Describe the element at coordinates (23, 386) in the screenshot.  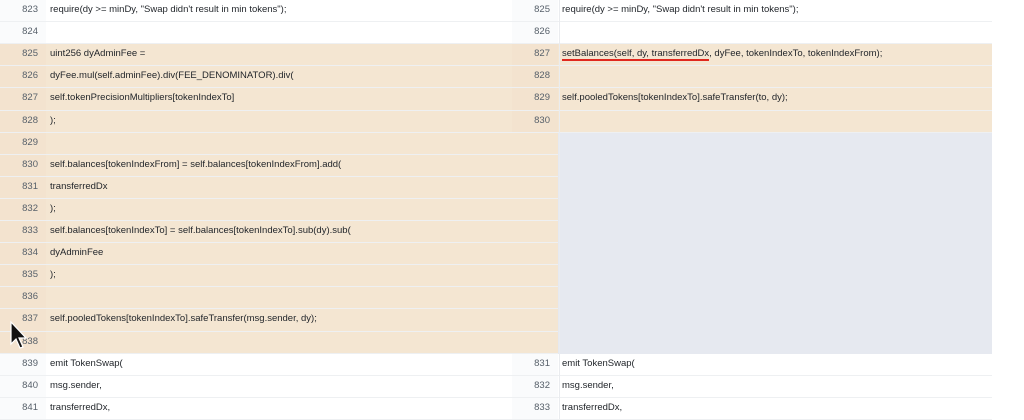
I see `line-number: 840` at that location.